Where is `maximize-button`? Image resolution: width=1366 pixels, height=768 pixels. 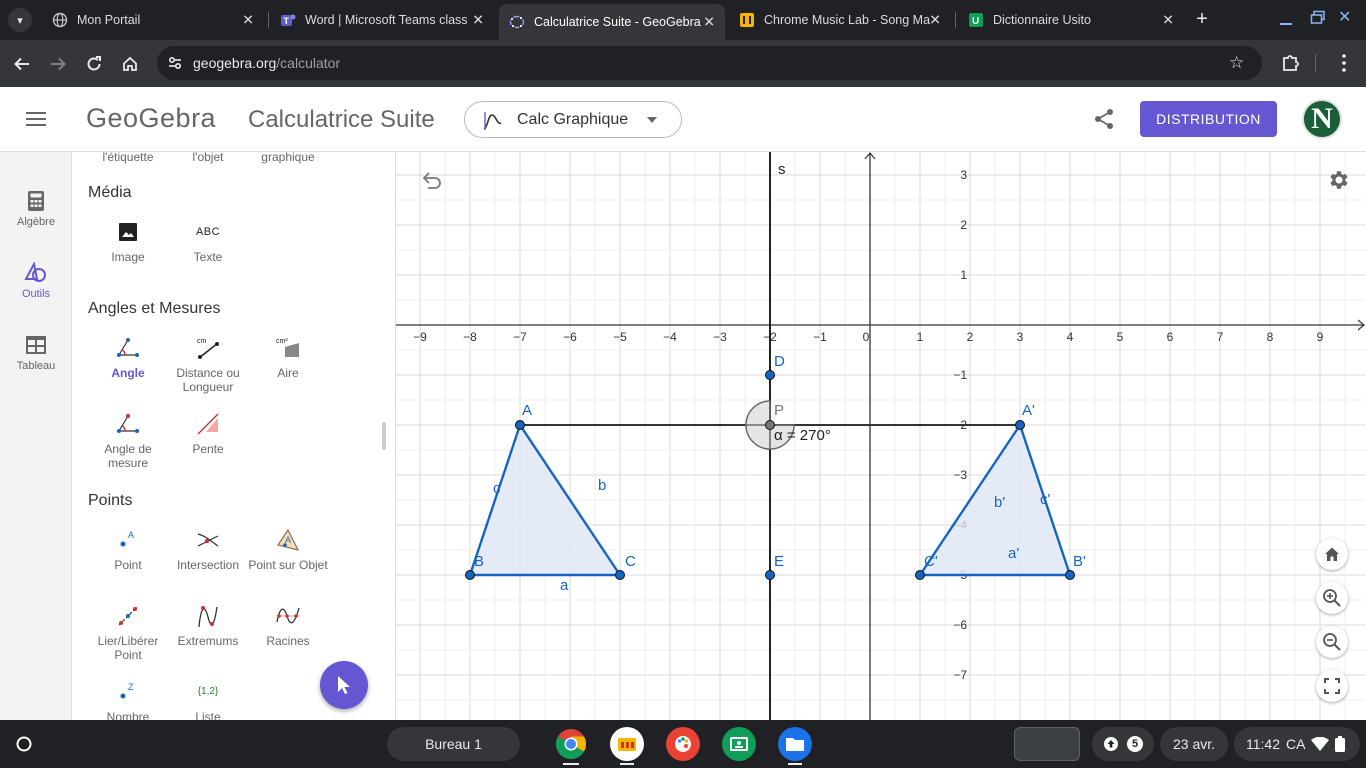
maximize-button is located at coordinates (1318, 18).